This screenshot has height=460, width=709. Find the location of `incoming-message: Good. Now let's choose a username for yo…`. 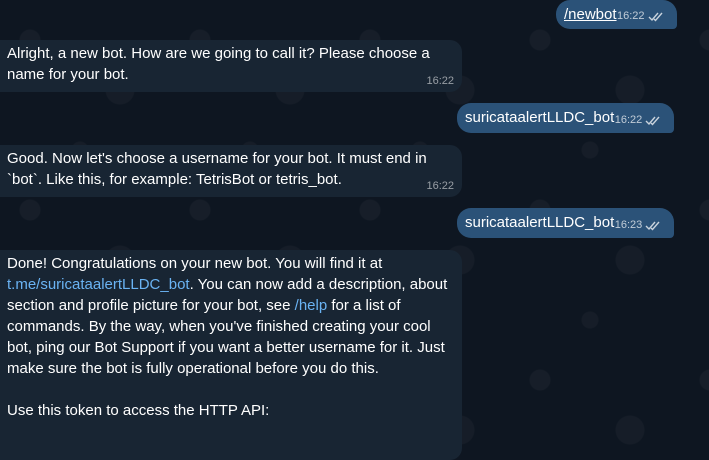

incoming-message: Good. Now let's choose a username for yo… is located at coordinates (231, 171).